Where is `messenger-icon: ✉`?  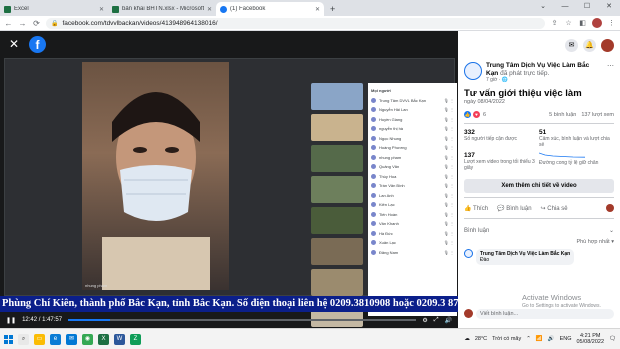 messenger-icon: ✉ is located at coordinates (571, 45).